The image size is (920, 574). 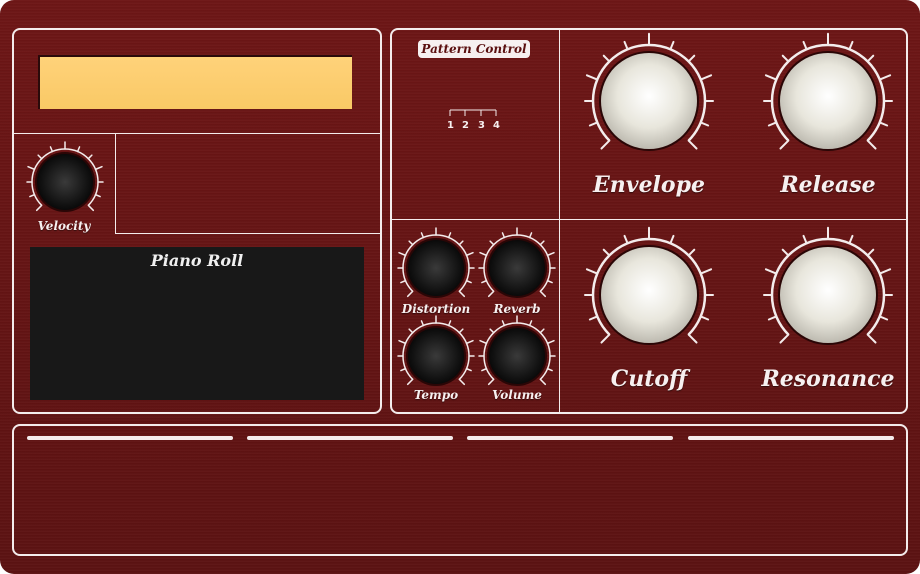 What do you see at coordinates (450, 125) in the screenshot?
I see `step-1: 1` at bounding box center [450, 125].